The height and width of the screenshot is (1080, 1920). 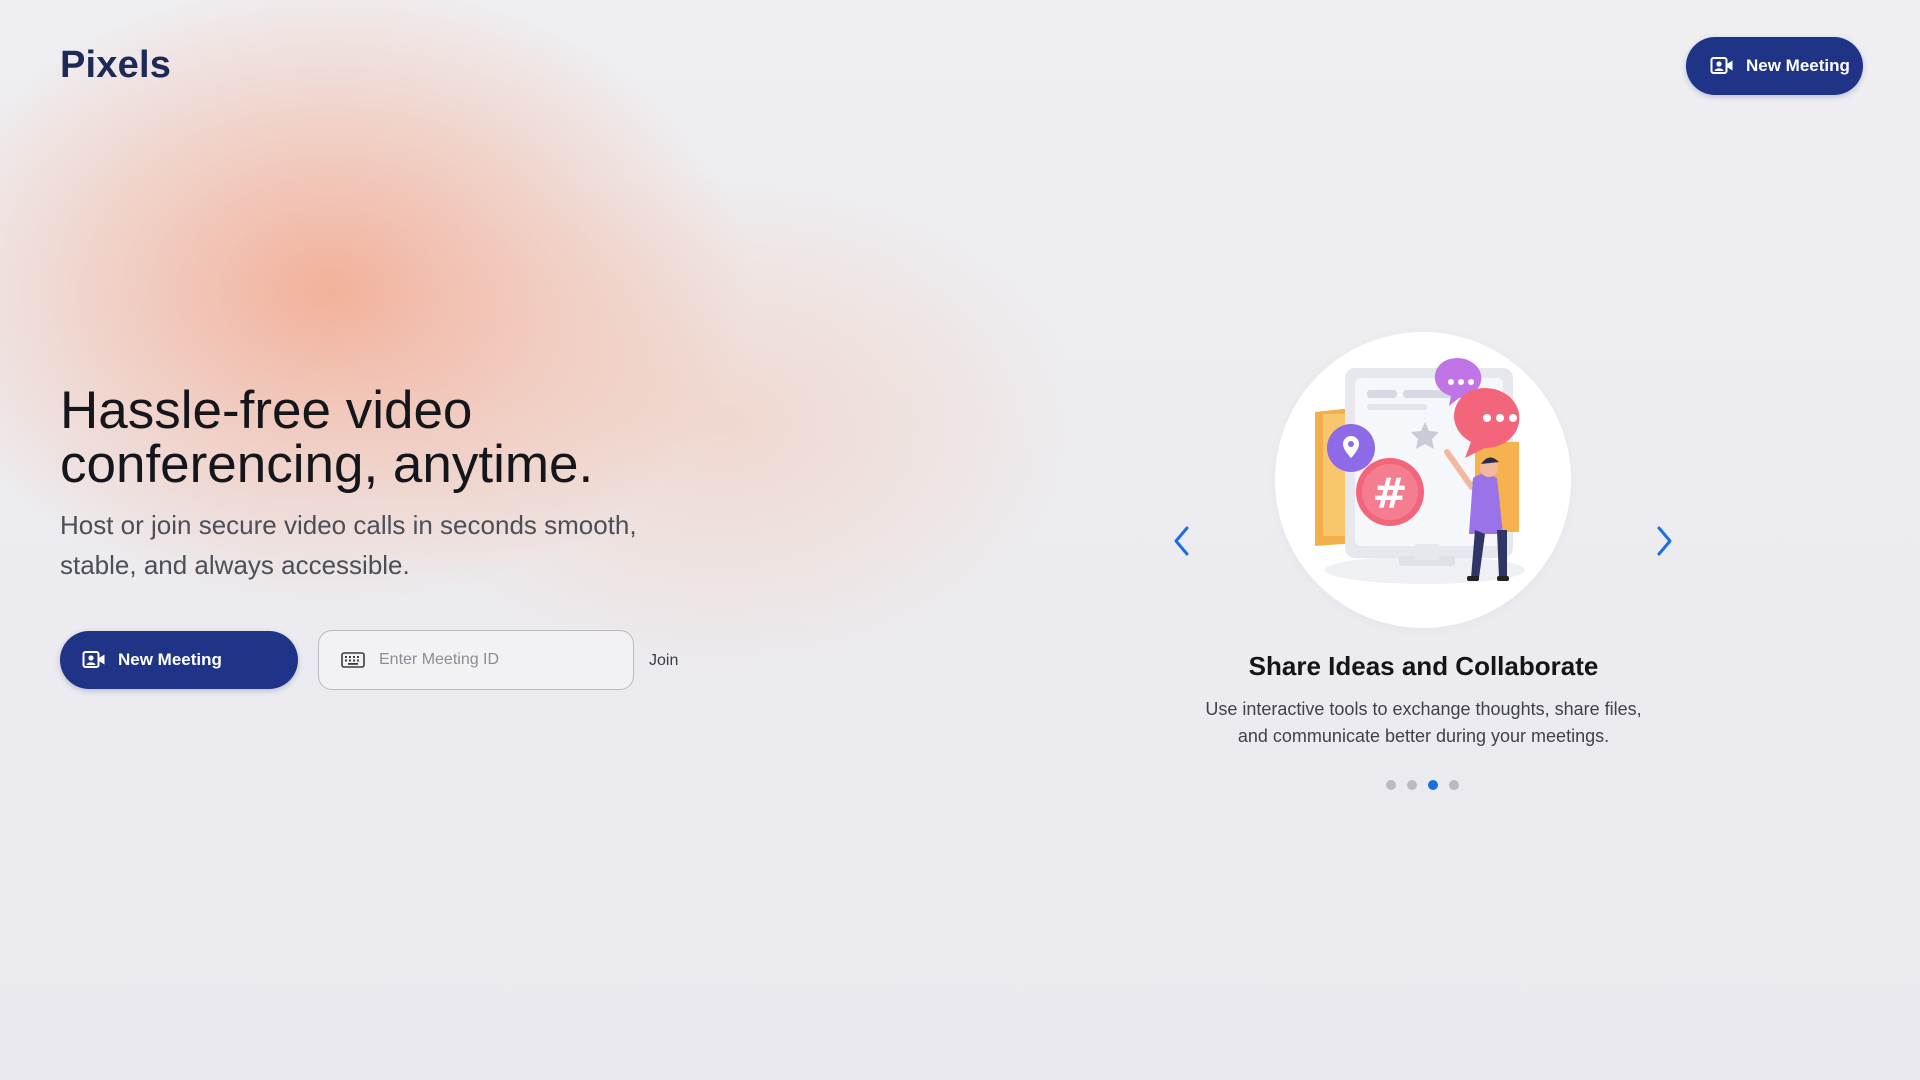 What do you see at coordinates (499, 660) in the screenshot?
I see `meeting-id-input` at bounding box center [499, 660].